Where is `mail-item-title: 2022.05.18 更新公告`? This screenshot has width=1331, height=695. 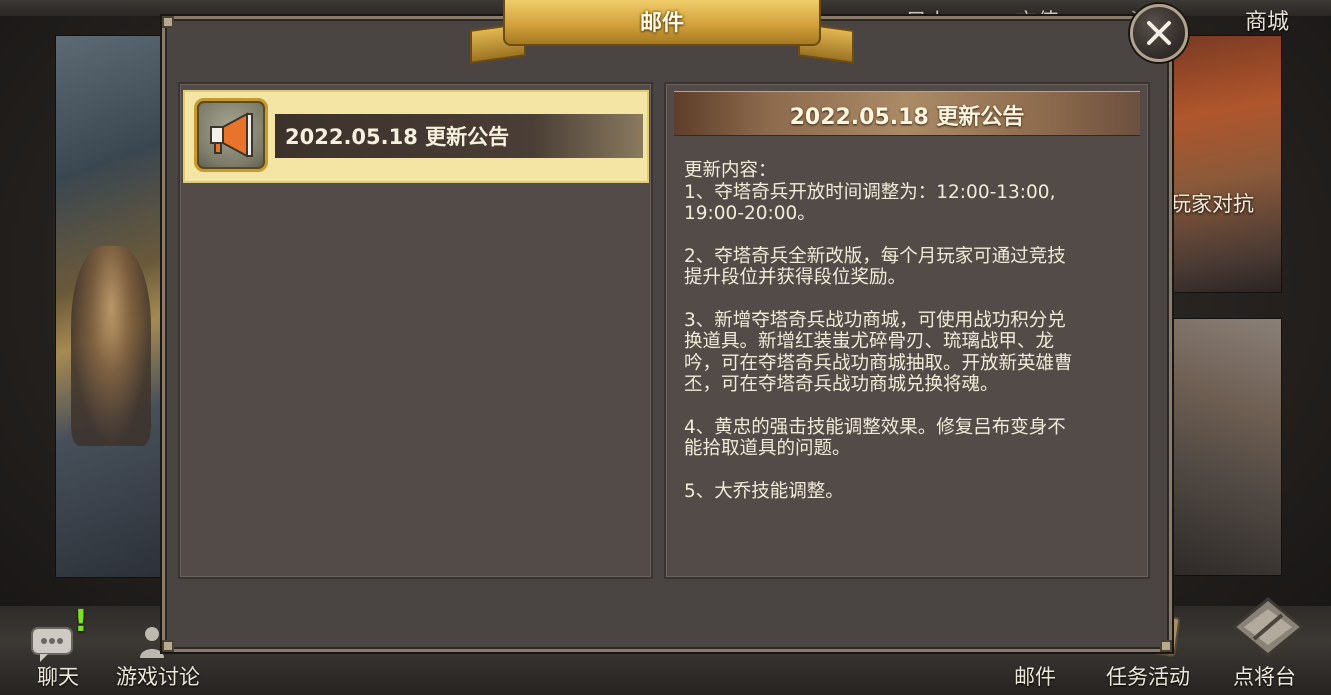
mail-item-title: 2022.05.18 更新公告 is located at coordinates (397, 137).